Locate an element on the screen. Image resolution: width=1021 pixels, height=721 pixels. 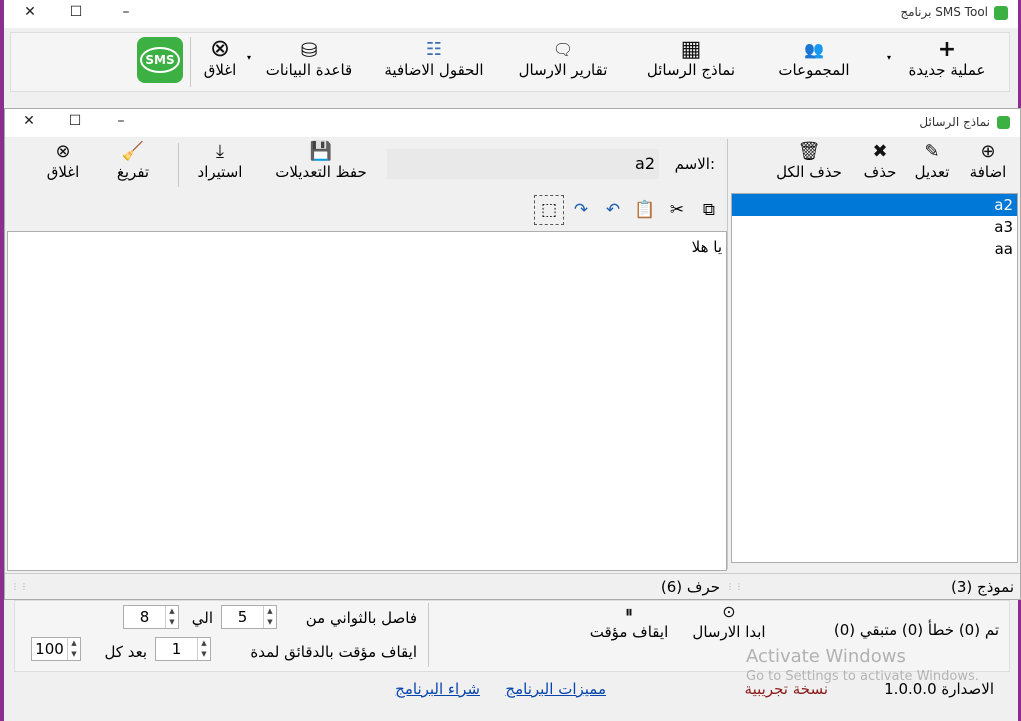
interval-to-label: الي is located at coordinates (202, 618).